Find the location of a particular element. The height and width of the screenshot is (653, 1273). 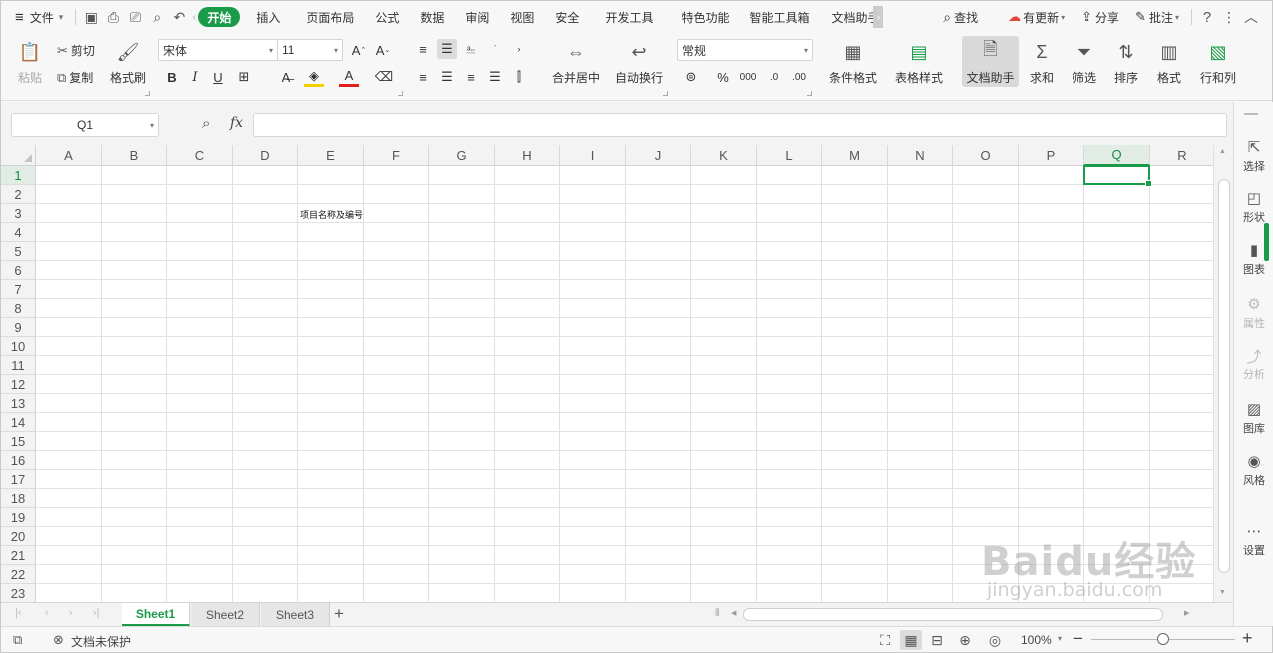

paste-button: 📋 粘贴 is located at coordinates (30, 62).